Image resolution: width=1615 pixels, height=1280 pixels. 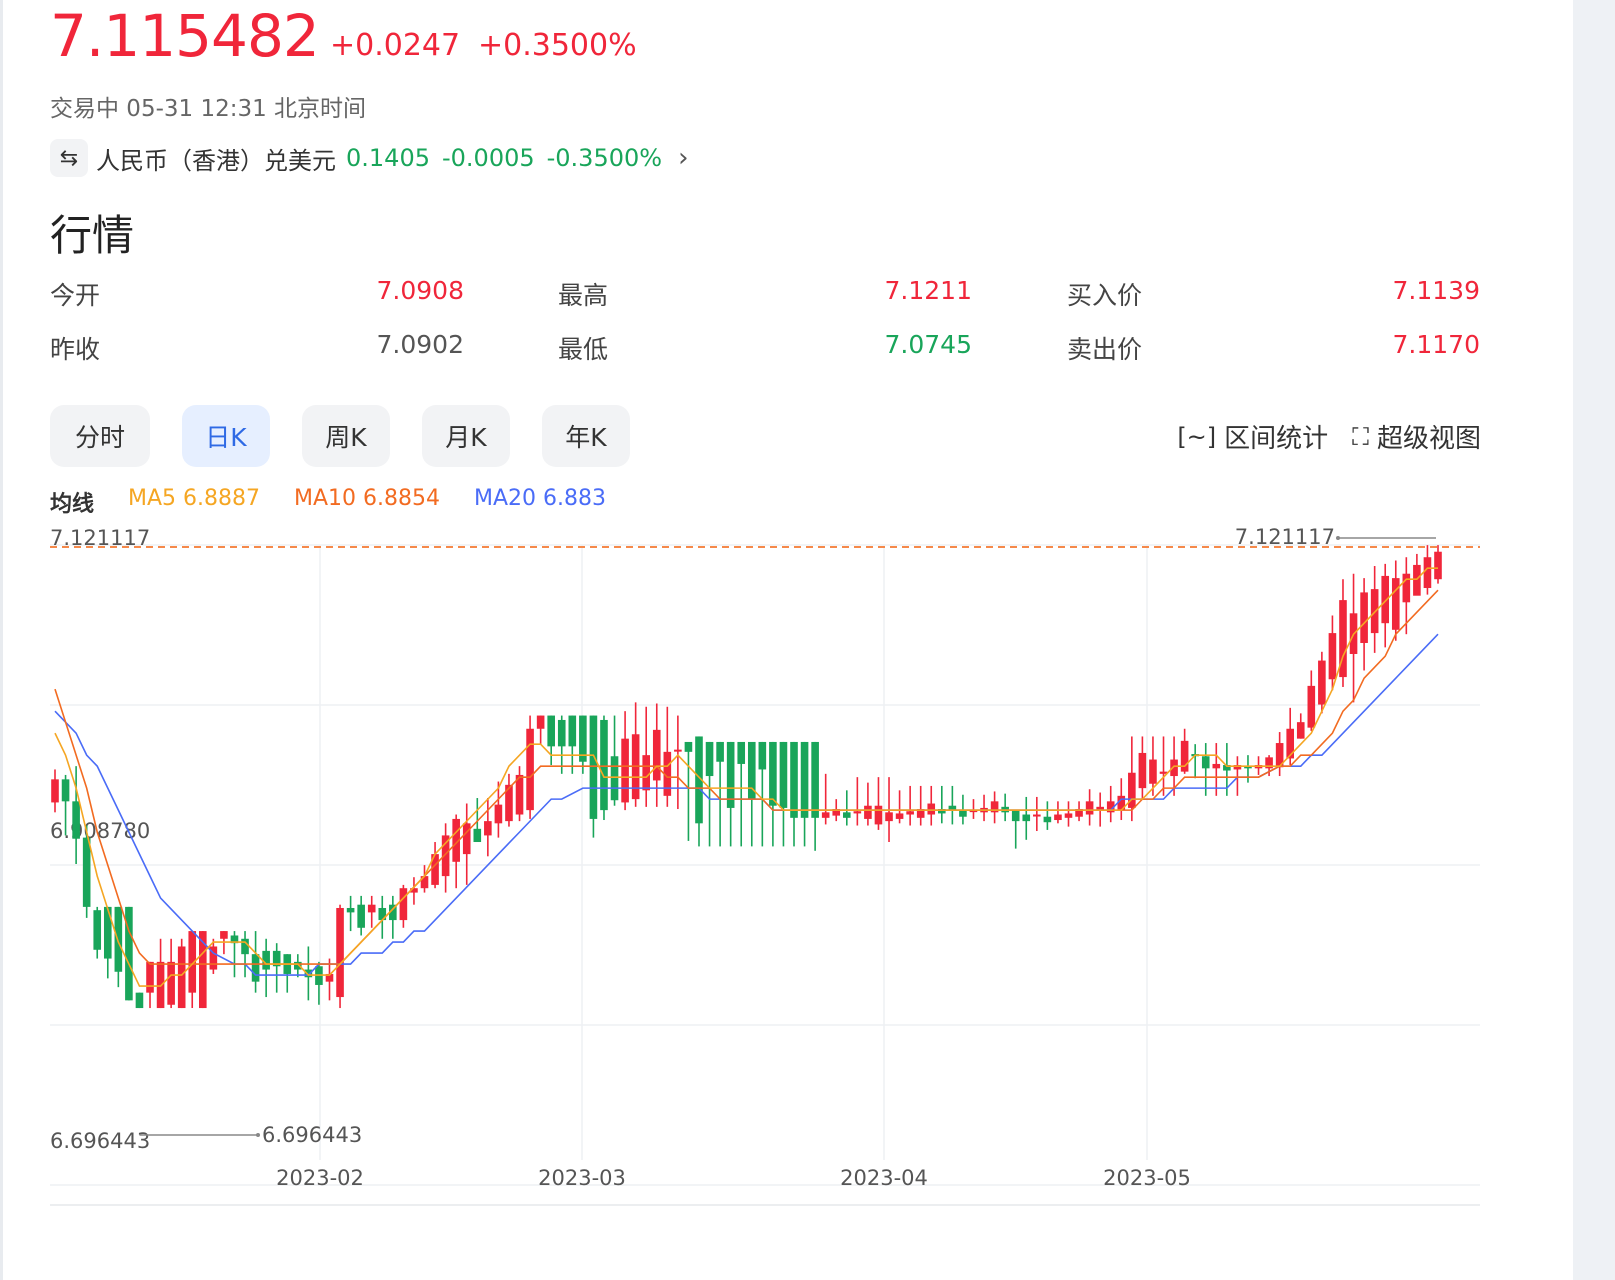 I want to click on x-tick-label: 2023-04, so click(x=884, y=1178).